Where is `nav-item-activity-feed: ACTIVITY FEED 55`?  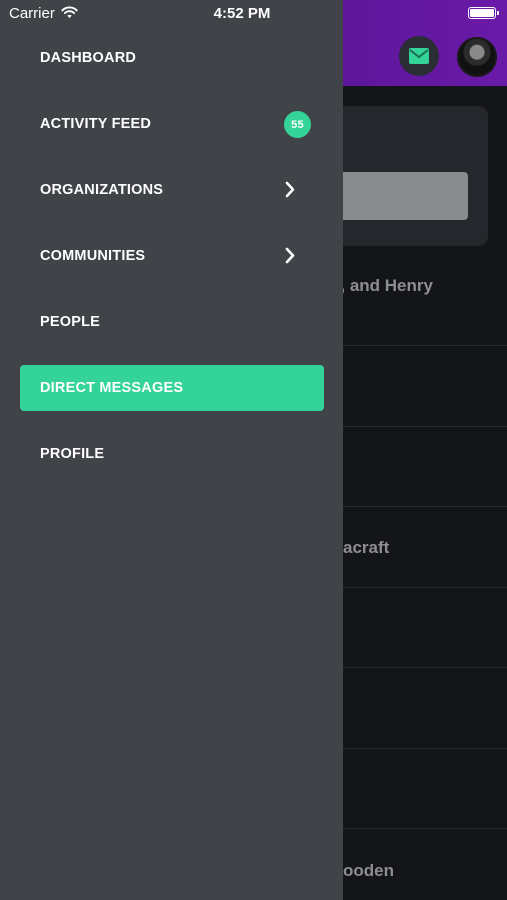
nav-item-activity-feed: ACTIVITY FEED 55 is located at coordinates (172, 124).